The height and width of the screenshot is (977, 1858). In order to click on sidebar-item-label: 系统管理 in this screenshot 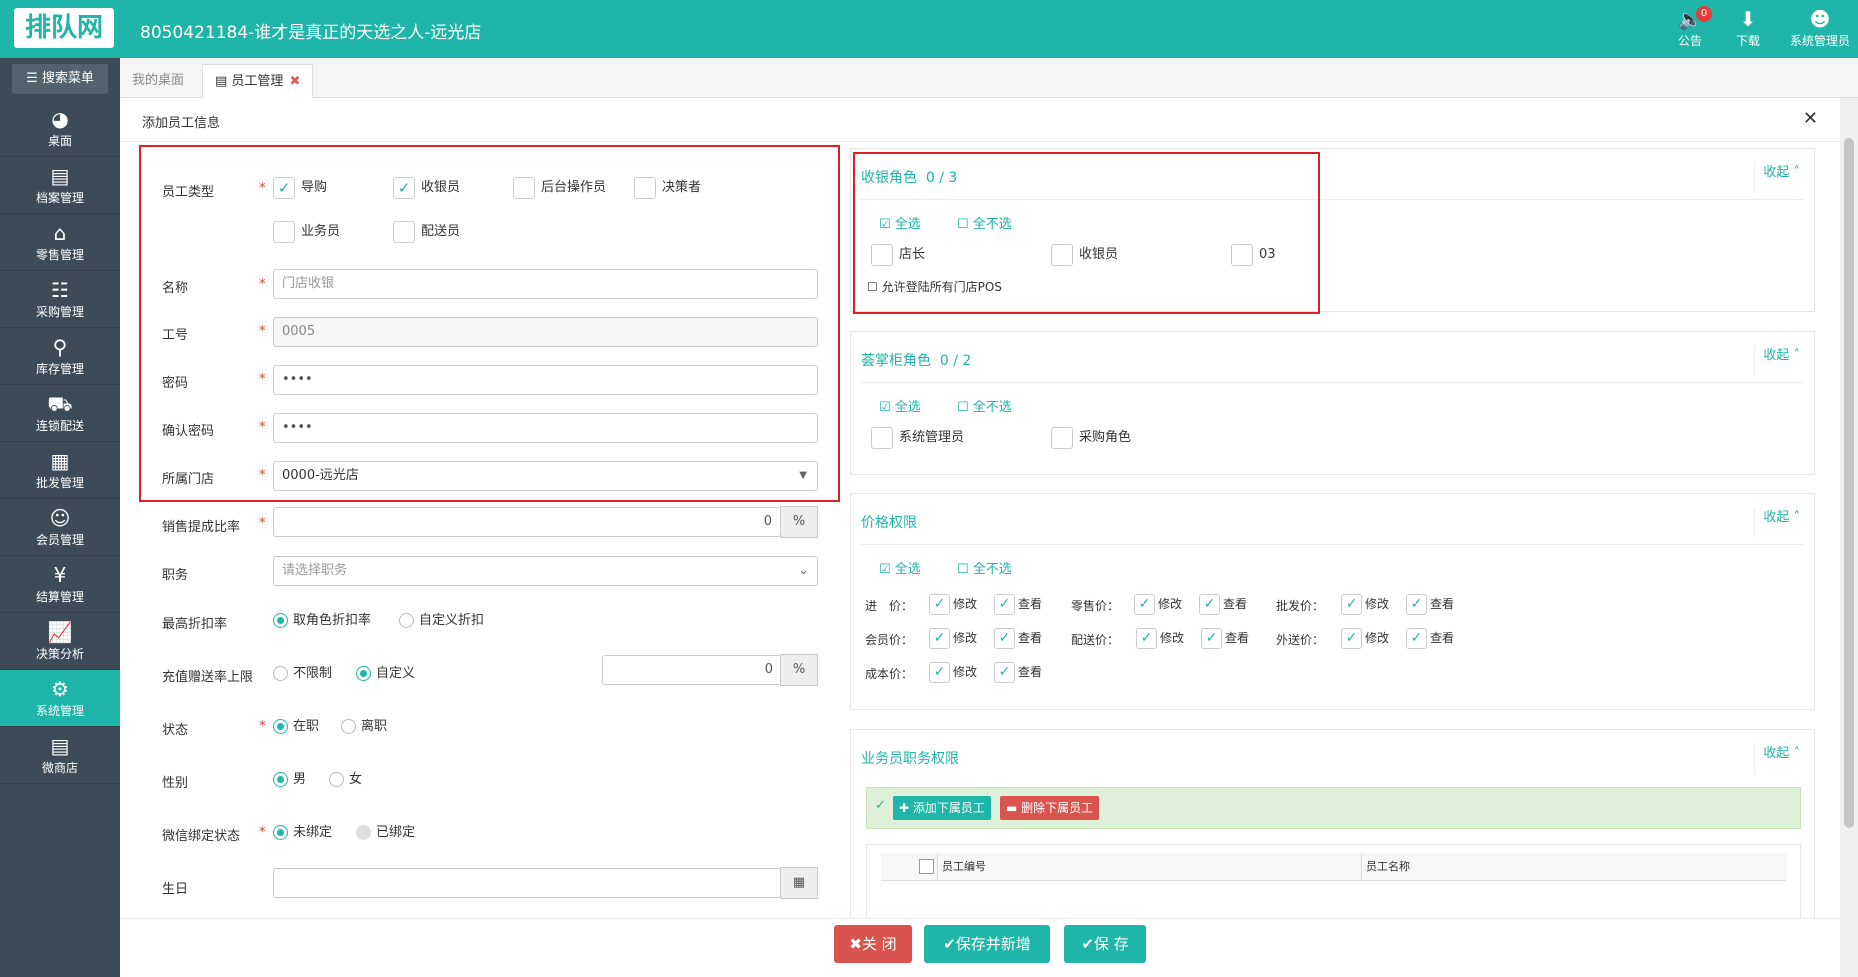, I will do `click(59, 711)`.